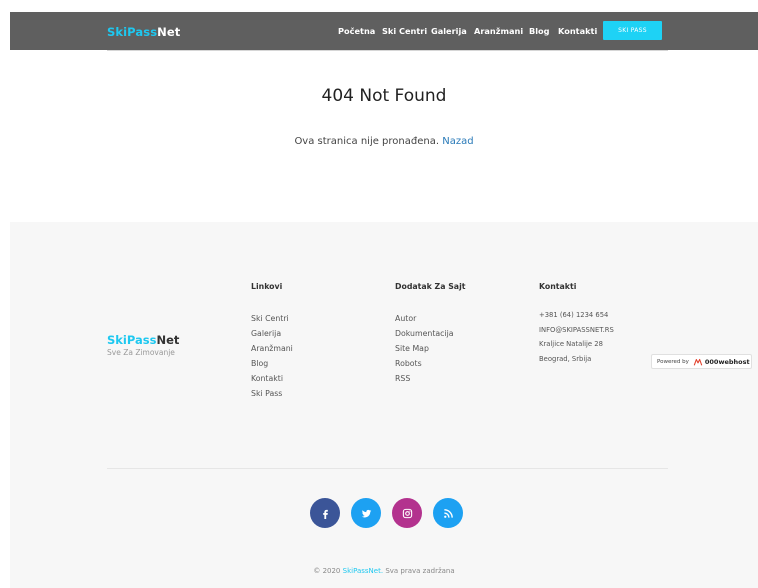  What do you see at coordinates (576, 329) in the screenshot?
I see `contact-email: INFO@SKIPASSNET.RS` at bounding box center [576, 329].